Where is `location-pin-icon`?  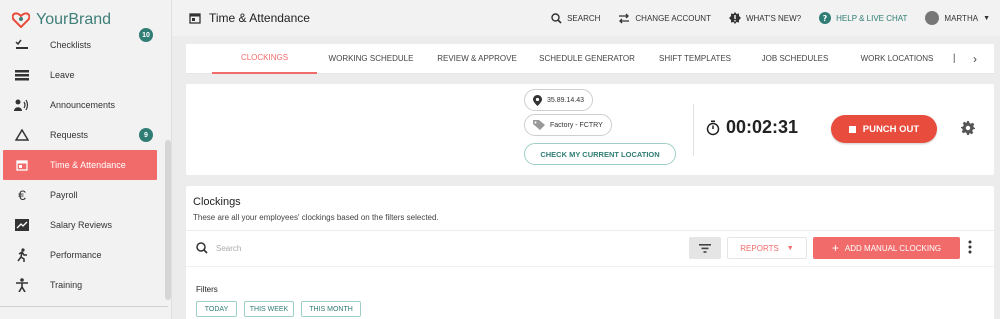 location-pin-icon is located at coordinates (537, 100).